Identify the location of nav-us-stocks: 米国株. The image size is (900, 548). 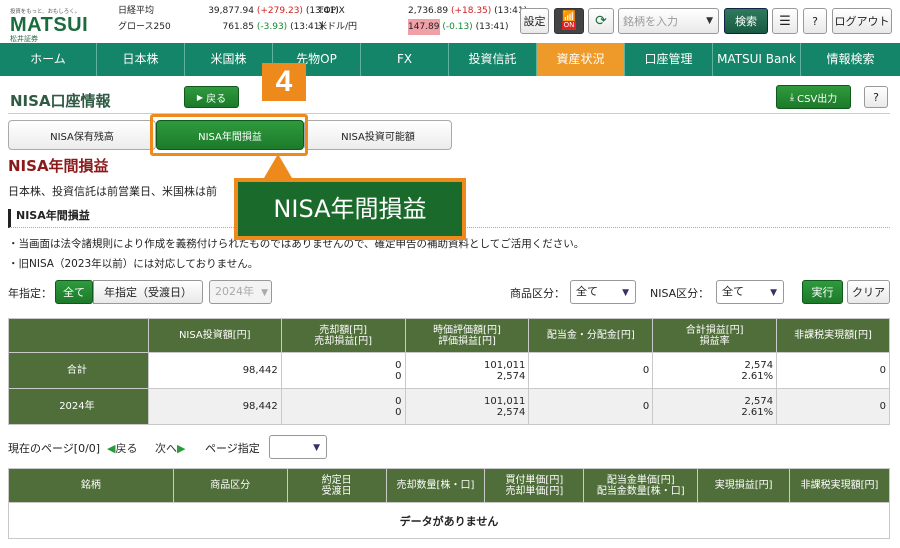
(229, 59).